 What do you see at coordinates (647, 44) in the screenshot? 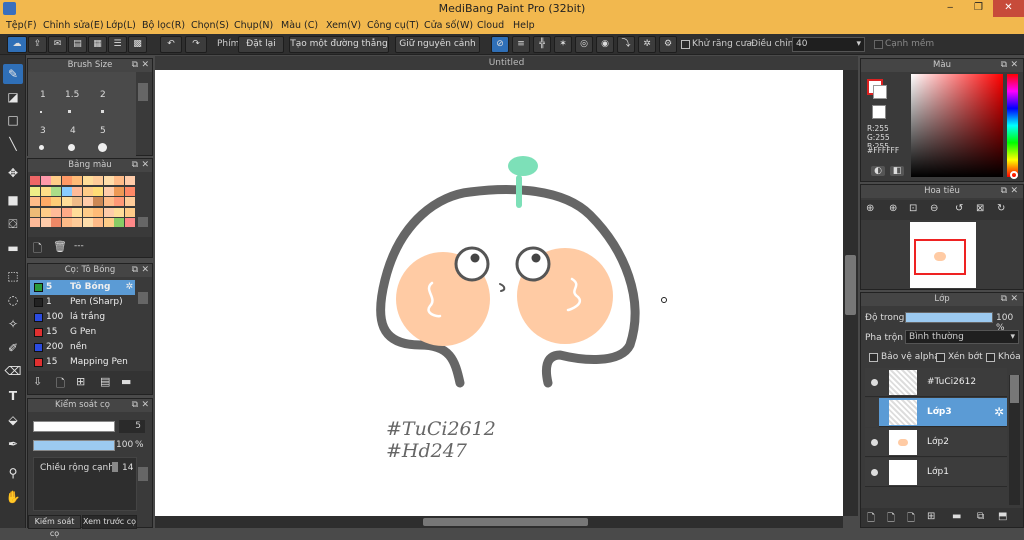
I see `settings-snap-icon: ✲` at bounding box center [647, 44].